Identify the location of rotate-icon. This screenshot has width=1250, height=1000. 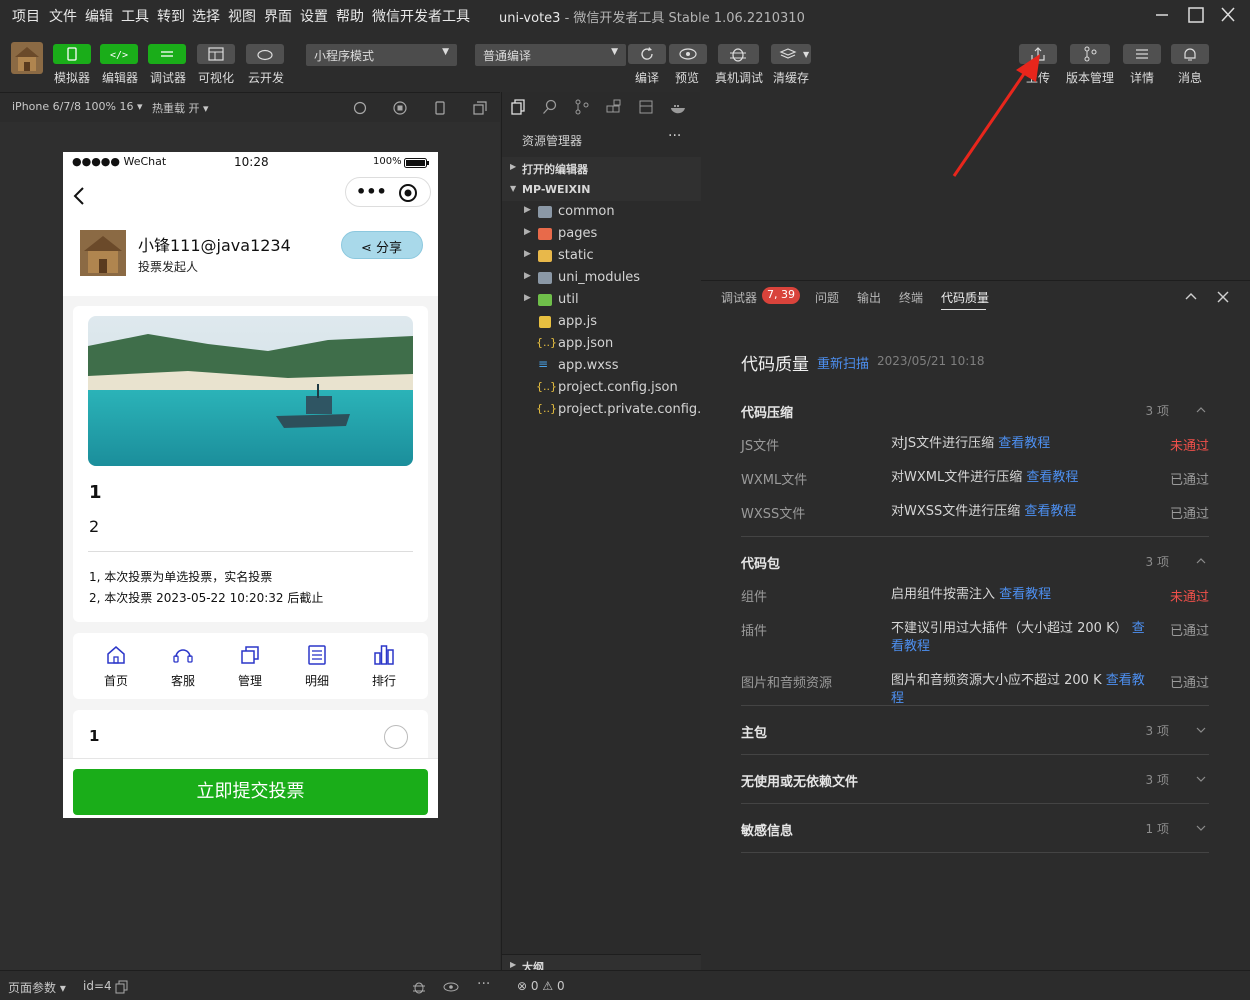
(360, 108).